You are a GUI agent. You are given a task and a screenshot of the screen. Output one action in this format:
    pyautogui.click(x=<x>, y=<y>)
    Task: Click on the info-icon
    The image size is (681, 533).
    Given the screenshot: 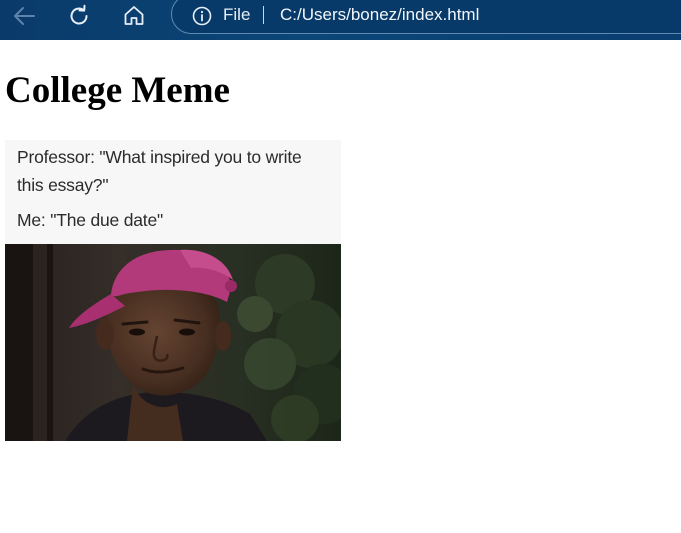 What is the action you would take?
    pyautogui.click(x=202, y=16)
    